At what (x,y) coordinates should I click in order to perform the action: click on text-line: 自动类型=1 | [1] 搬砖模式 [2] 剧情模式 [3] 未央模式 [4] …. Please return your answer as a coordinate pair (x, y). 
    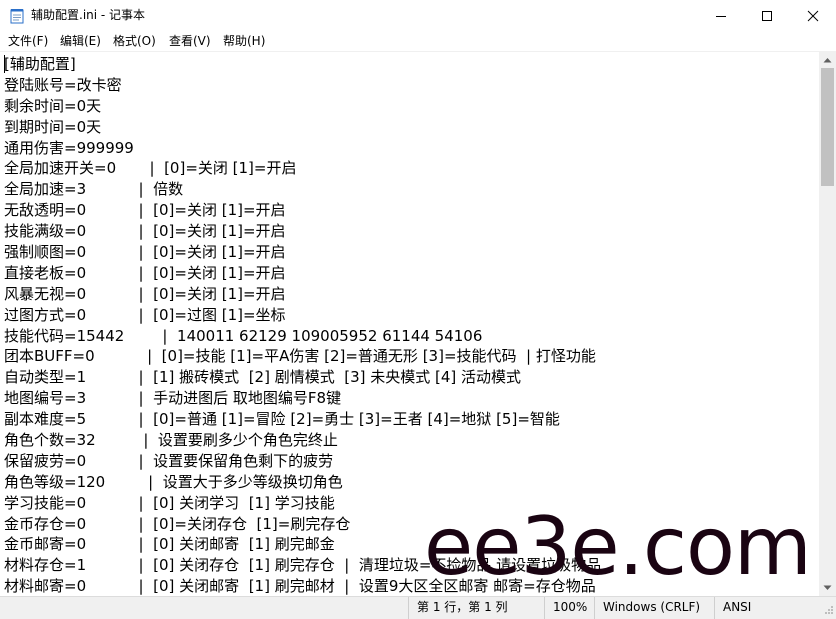
    Looking at the image, I should click on (263, 377).